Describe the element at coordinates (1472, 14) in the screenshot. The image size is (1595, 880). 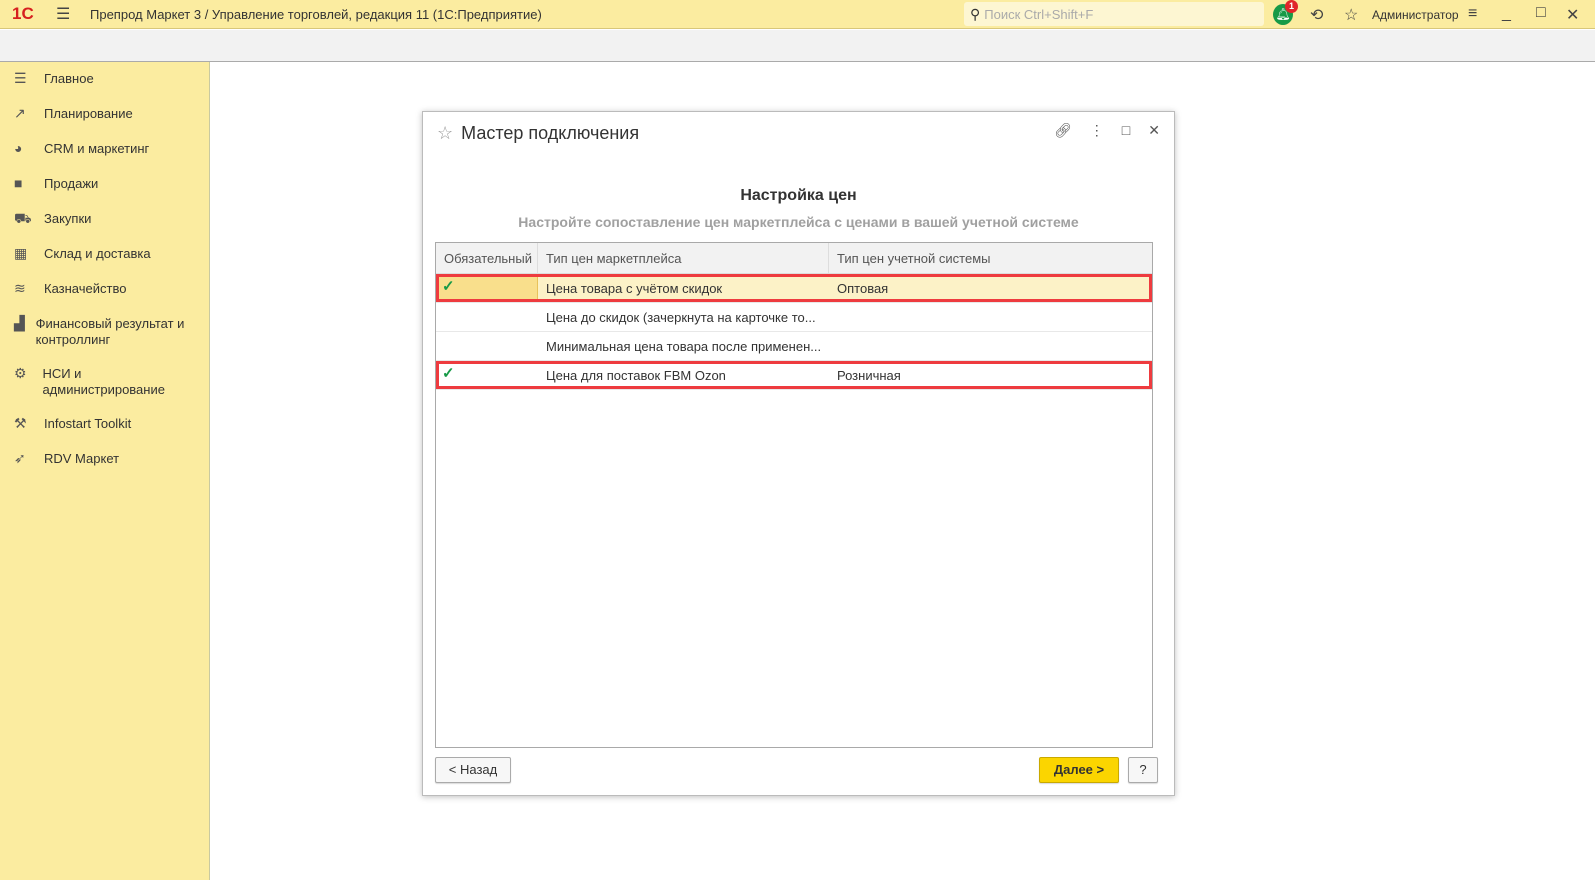
I see `settings-menu-icon: ≡` at that location.